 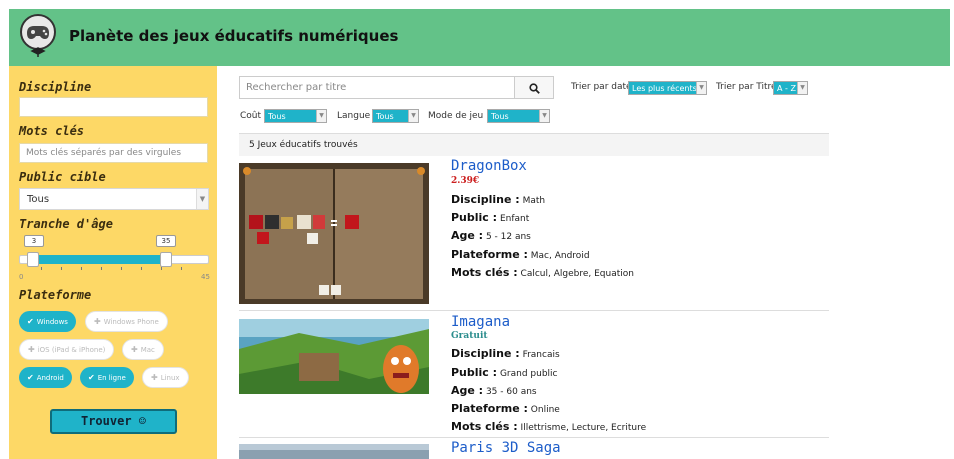 What do you see at coordinates (577, 274) in the screenshot?
I see `field-value: Calcul, Algebre, Equation` at bounding box center [577, 274].